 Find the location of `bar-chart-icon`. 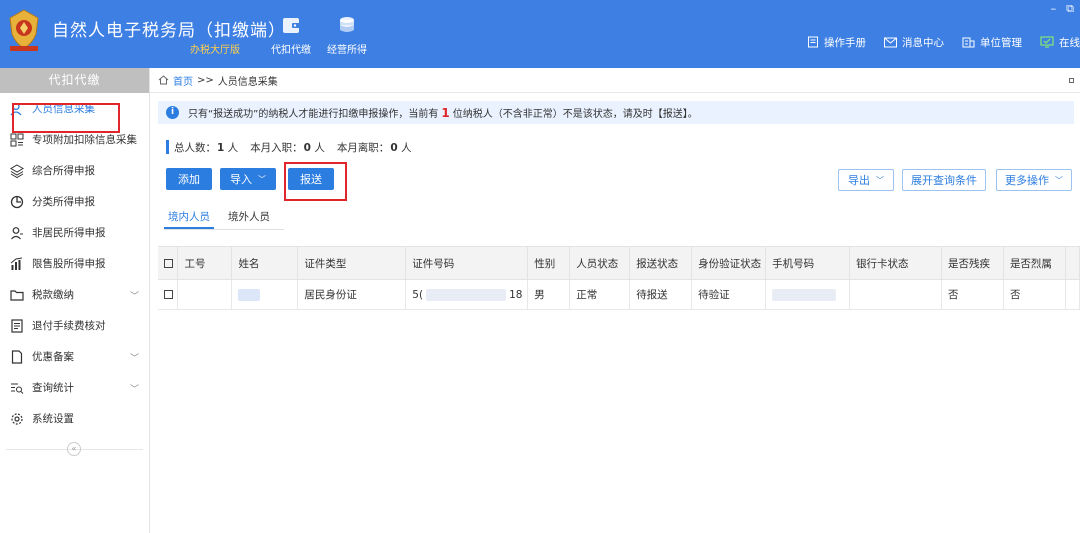

bar-chart-icon is located at coordinates (16, 263).